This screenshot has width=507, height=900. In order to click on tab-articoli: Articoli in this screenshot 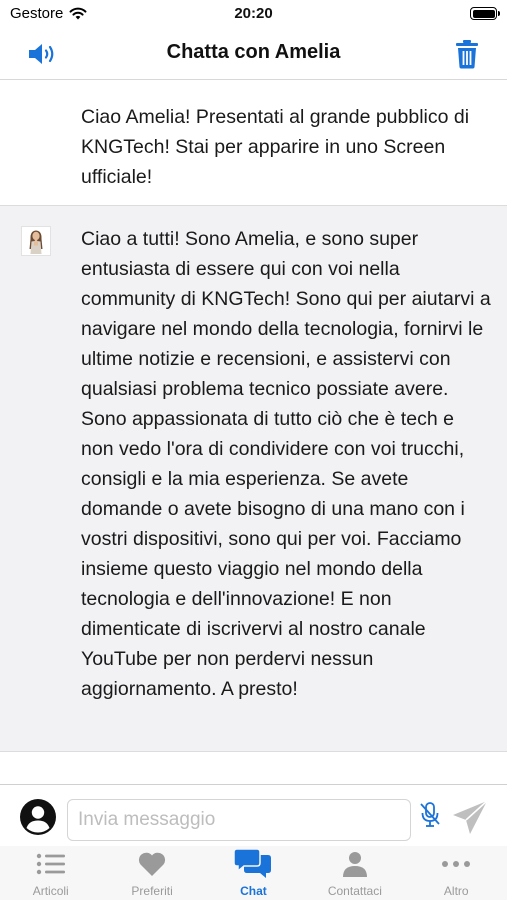, I will do `click(50, 873)`.